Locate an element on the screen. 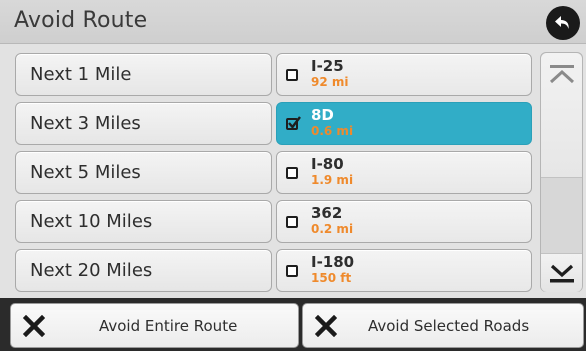 This screenshot has width=586, height=351. road-item-362: 362 0.2 mi is located at coordinates (404, 221).